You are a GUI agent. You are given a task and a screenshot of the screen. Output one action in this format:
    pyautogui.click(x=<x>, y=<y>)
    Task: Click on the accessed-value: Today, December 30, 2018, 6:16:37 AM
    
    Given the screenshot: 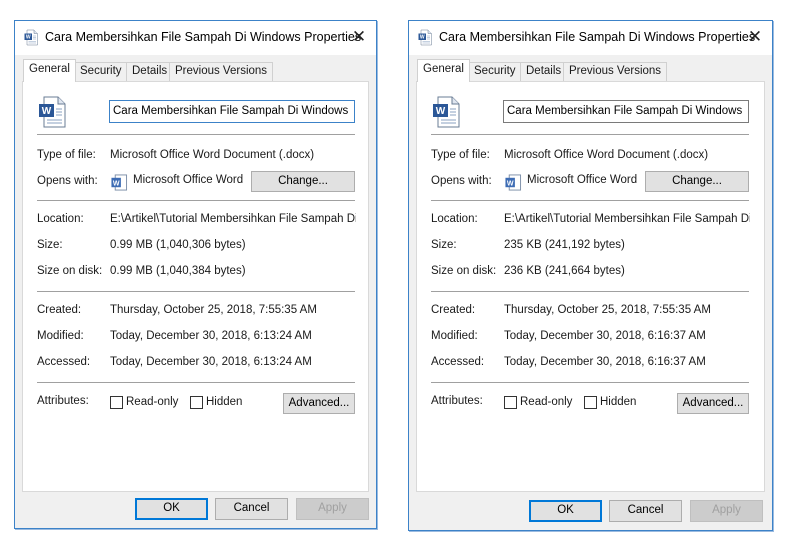 What is the action you would take?
    pyautogui.click(x=605, y=362)
    